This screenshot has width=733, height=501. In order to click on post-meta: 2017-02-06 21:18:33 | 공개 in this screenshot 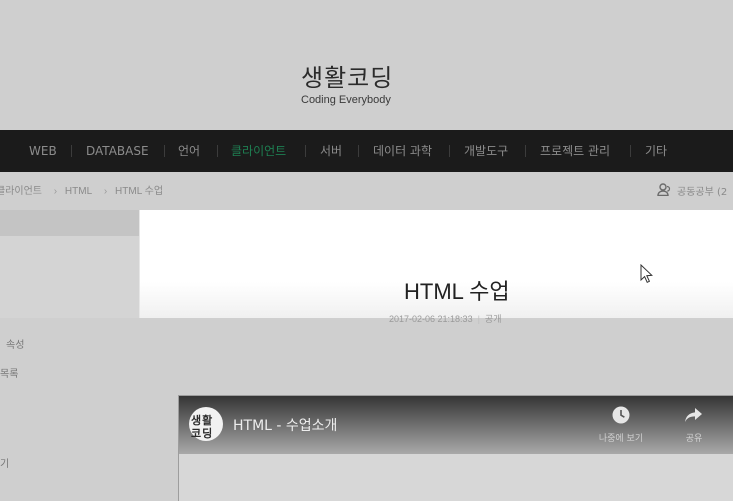, I will do `click(445, 318)`.